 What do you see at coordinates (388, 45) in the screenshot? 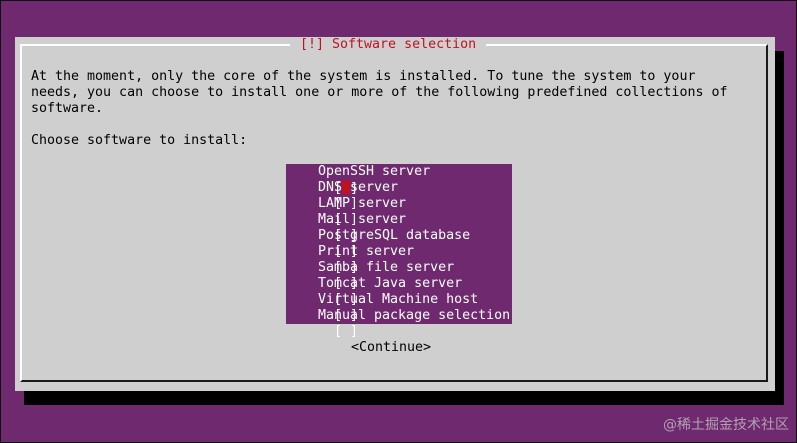
I see `dialog-title: [!] Software selection` at bounding box center [388, 45].